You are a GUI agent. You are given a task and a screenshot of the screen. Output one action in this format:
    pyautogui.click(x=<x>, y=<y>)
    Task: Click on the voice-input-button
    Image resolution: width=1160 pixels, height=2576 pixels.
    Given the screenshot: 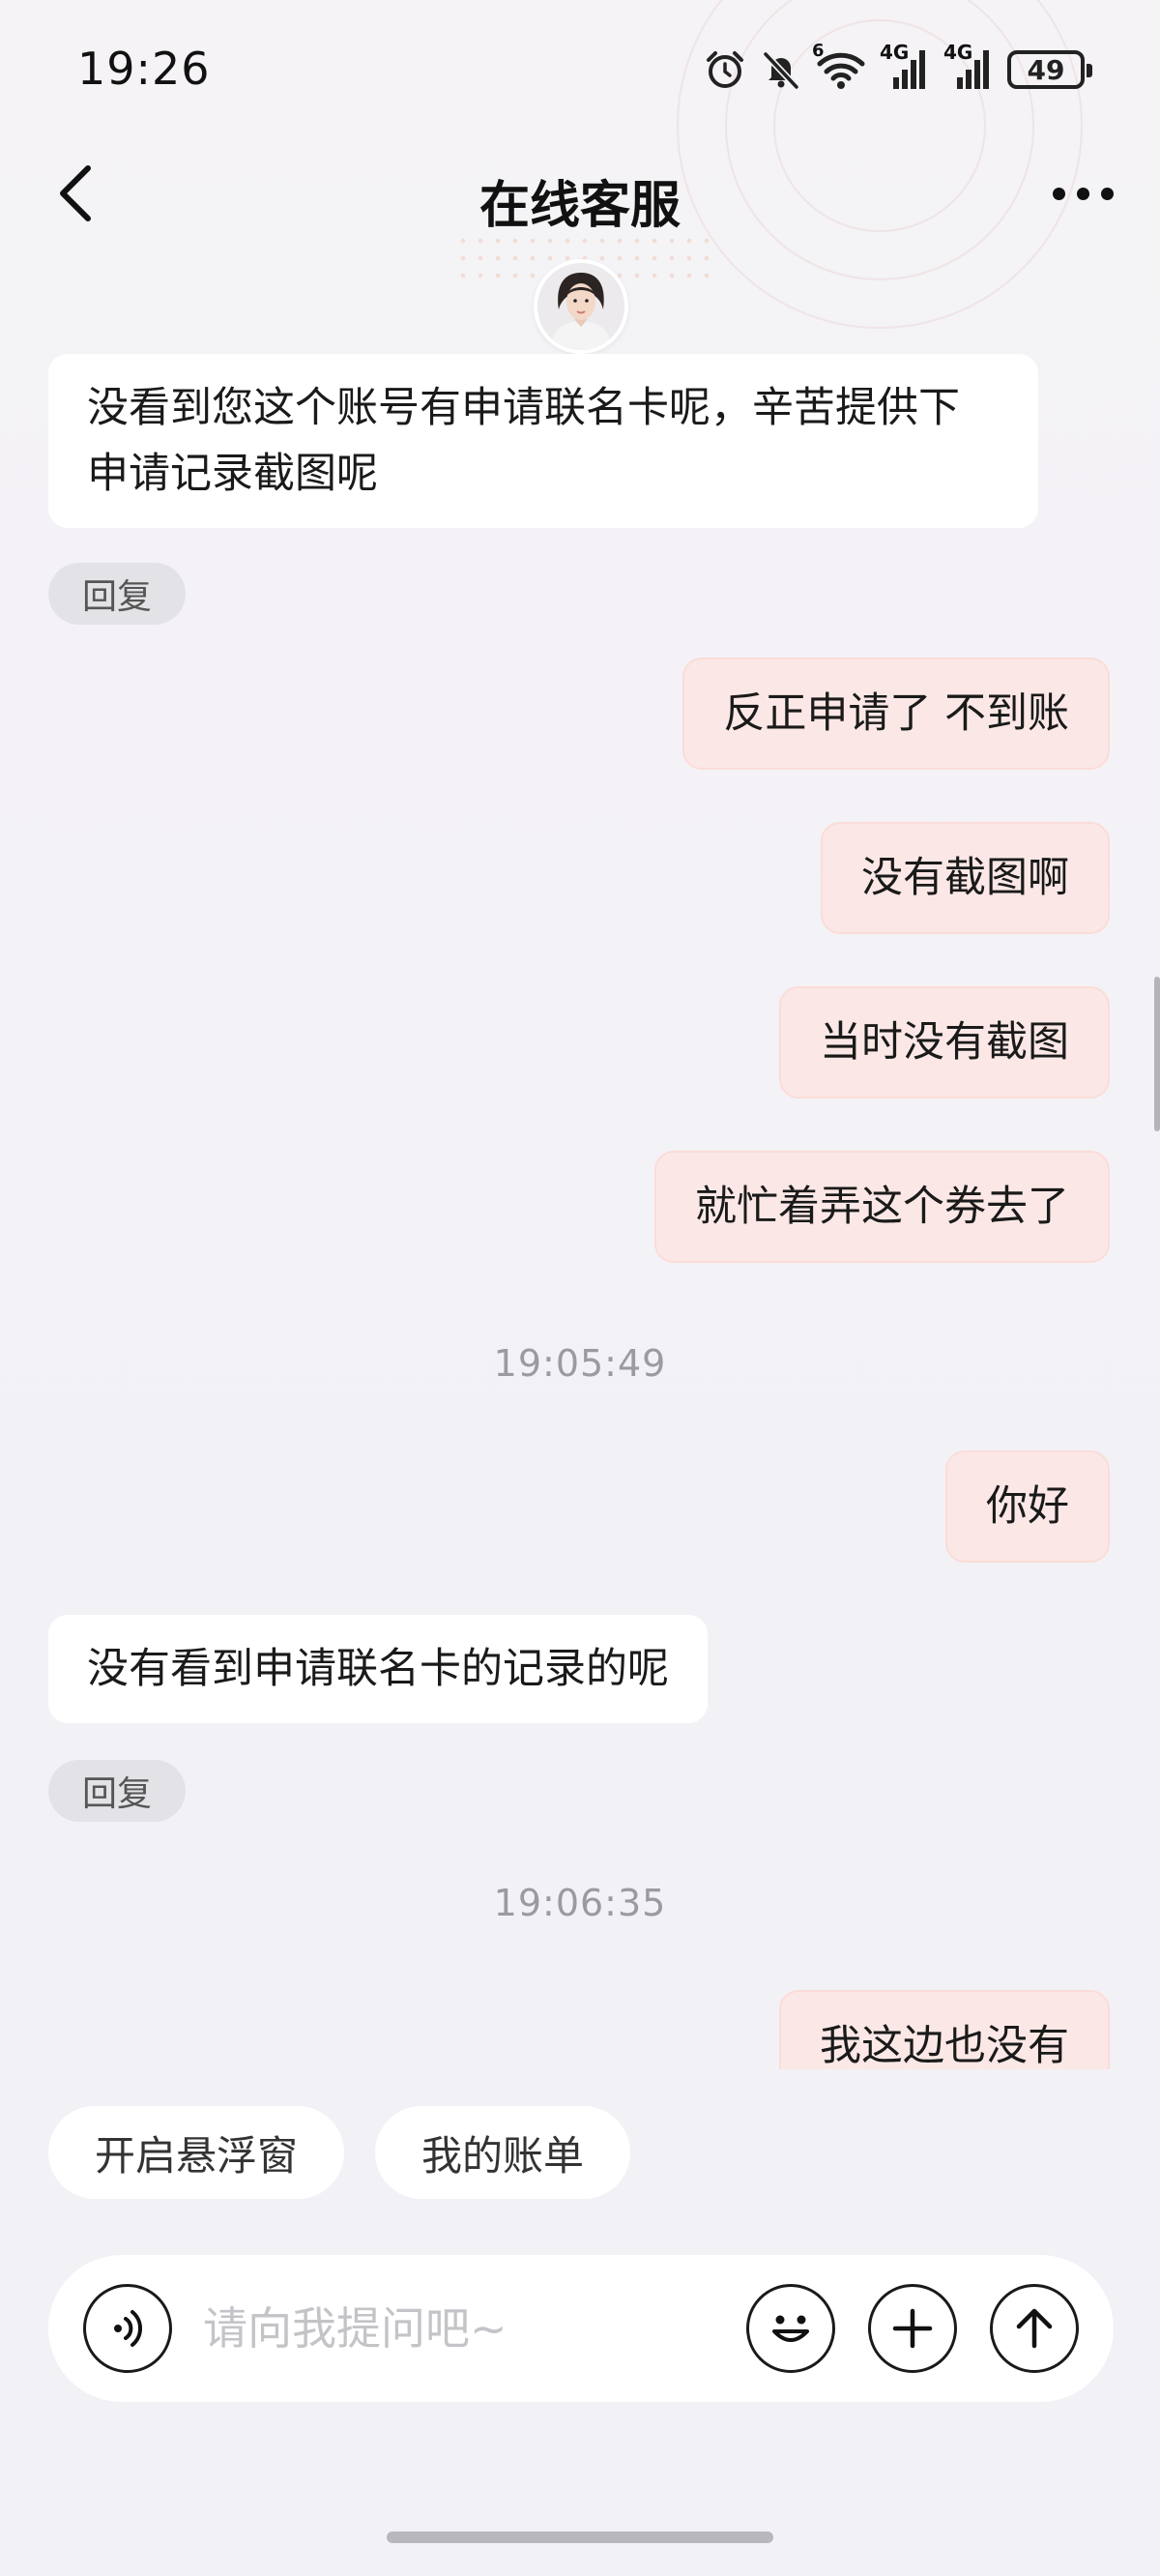 What is the action you would take?
    pyautogui.click(x=127, y=2328)
    